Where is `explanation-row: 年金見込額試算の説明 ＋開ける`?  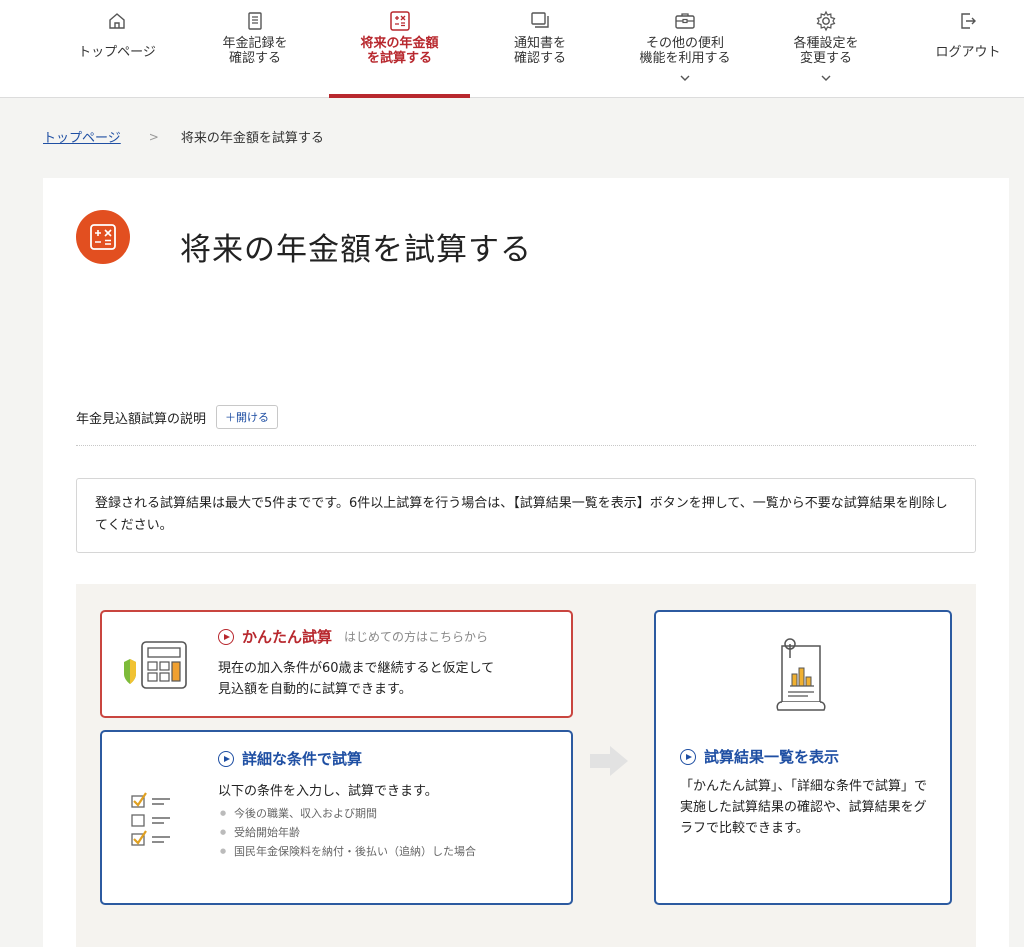
explanation-row: 年金見込額試算の説明 ＋開ける is located at coordinates (177, 417).